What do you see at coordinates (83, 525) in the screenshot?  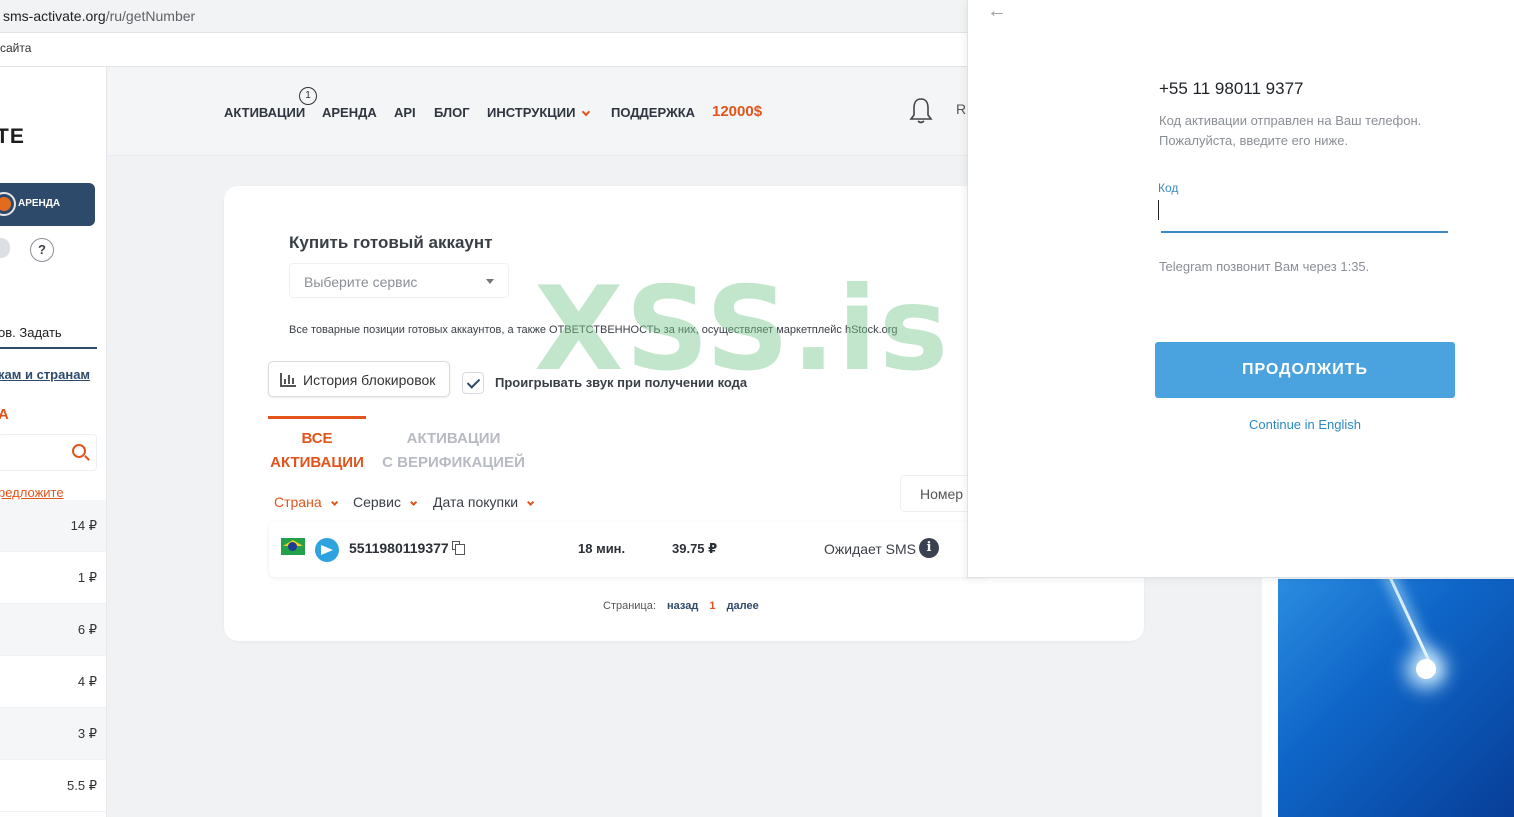 I see `price-value: 14 ₽` at bounding box center [83, 525].